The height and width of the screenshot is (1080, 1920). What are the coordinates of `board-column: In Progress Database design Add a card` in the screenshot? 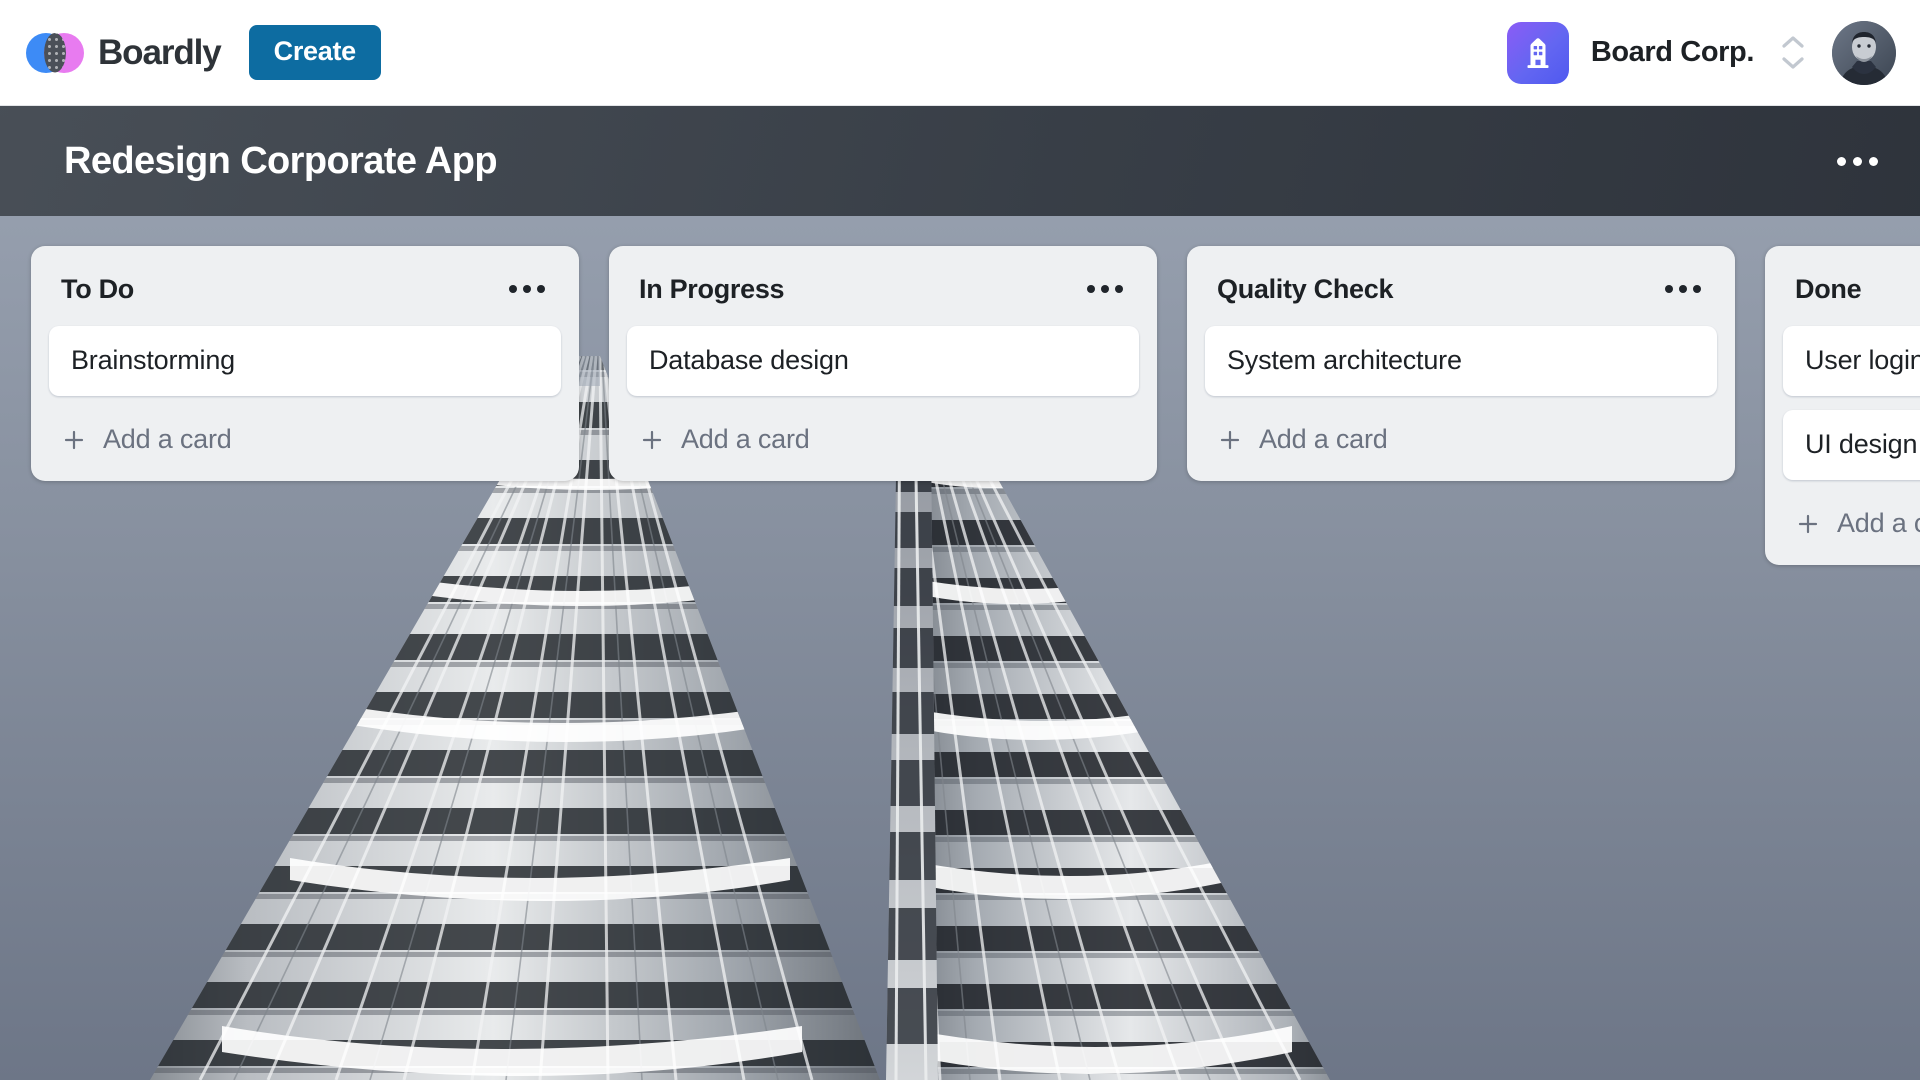 It's located at (883, 363).